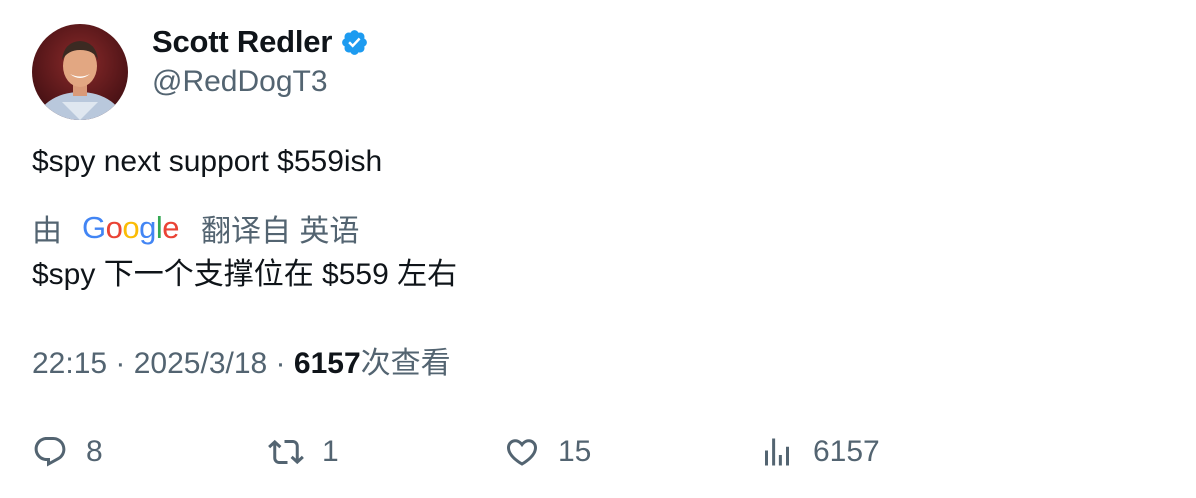 The height and width of the screenshot is (498, 1196). What do you see at coordinates (131, 227) in the screenshot?
I see `google-logo: Google` at bounding box center [131, 227].